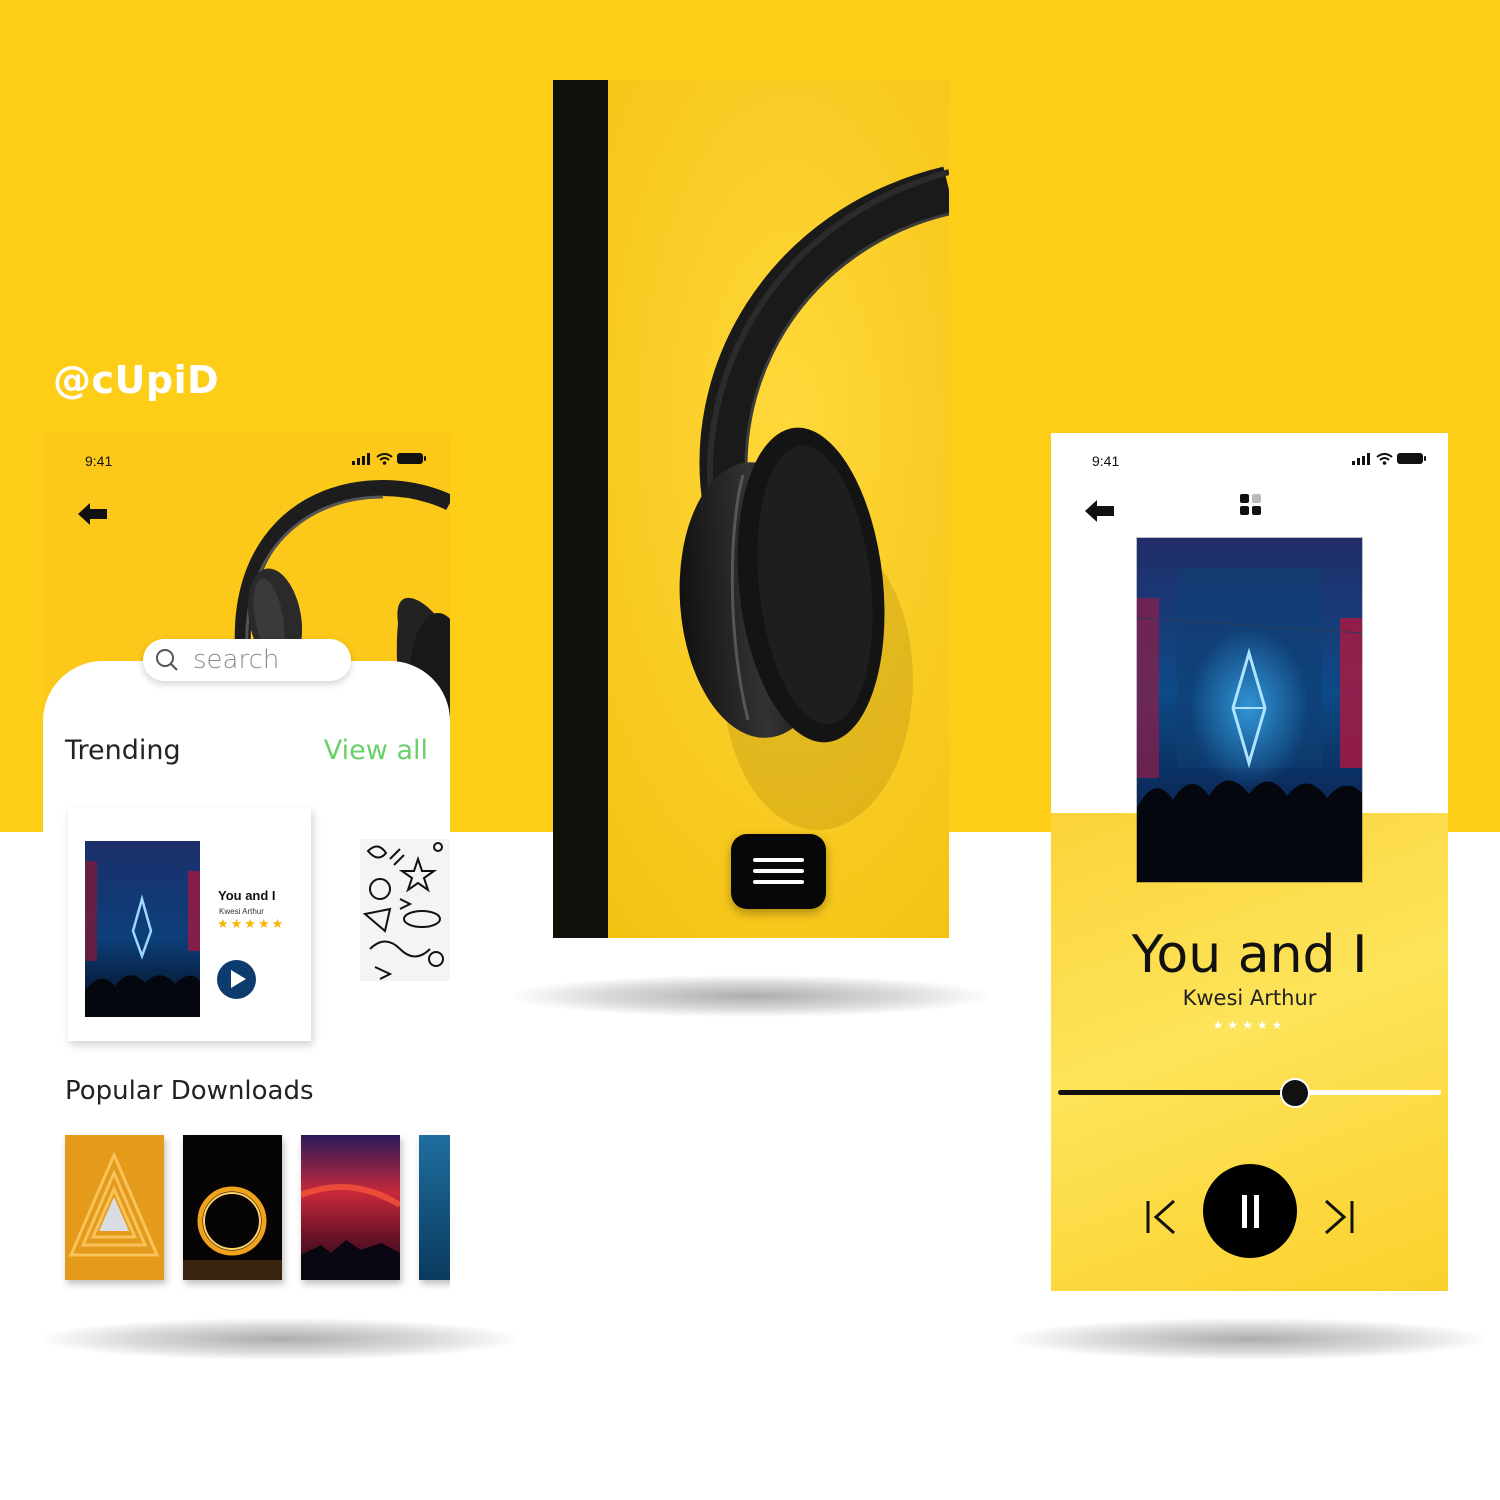 This screenshot has width=1500, height=1500. What do you see at coordinates (778, 871) in the screenshot?
I see `hamburger-menu-icon` at bounding box center [778, 871].